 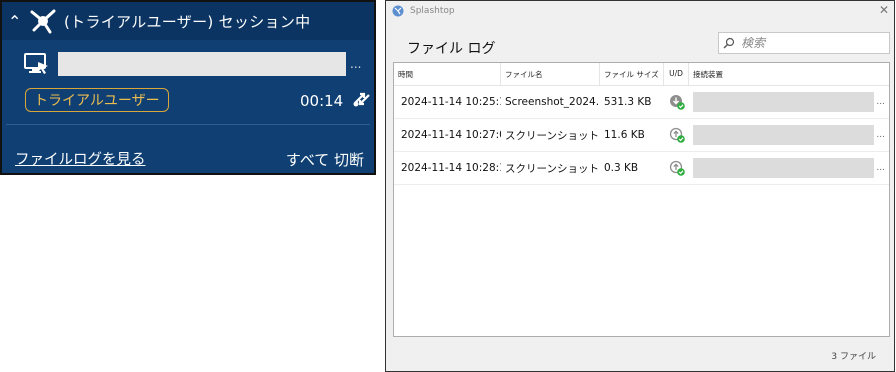 What do you see at coordinates (188, 124) in the screenshot?
I see `panel-divider` at bounding box center [188, 124].